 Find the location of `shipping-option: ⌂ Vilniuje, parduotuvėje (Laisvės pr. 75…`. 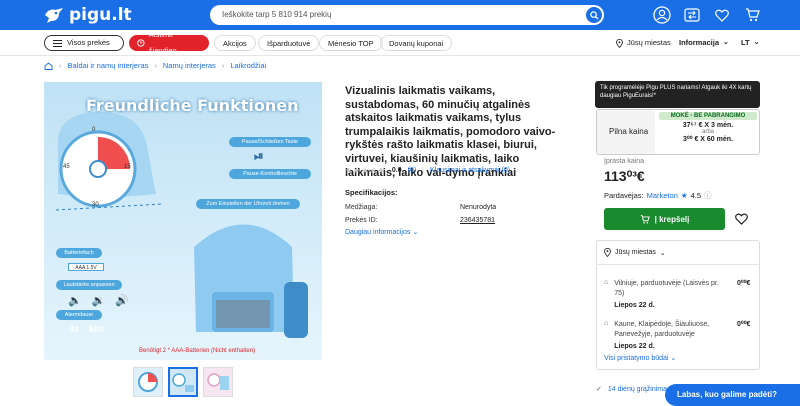

shipping-option: ⌂ Vilniuje, parduotuvėje (Laisvės pr. 75… is located at coordinates (677, 295).